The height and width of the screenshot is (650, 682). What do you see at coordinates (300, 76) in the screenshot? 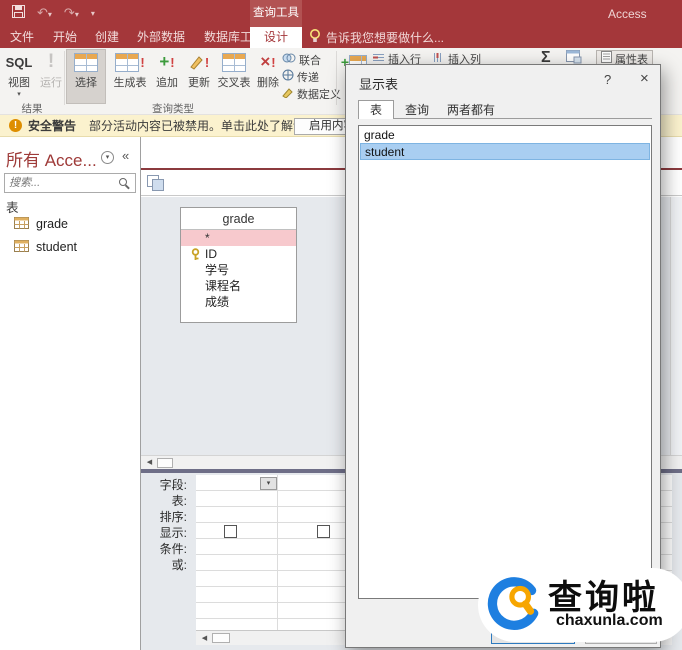
I see `pass-through-button: 传递` at bounding box center [300, 76].